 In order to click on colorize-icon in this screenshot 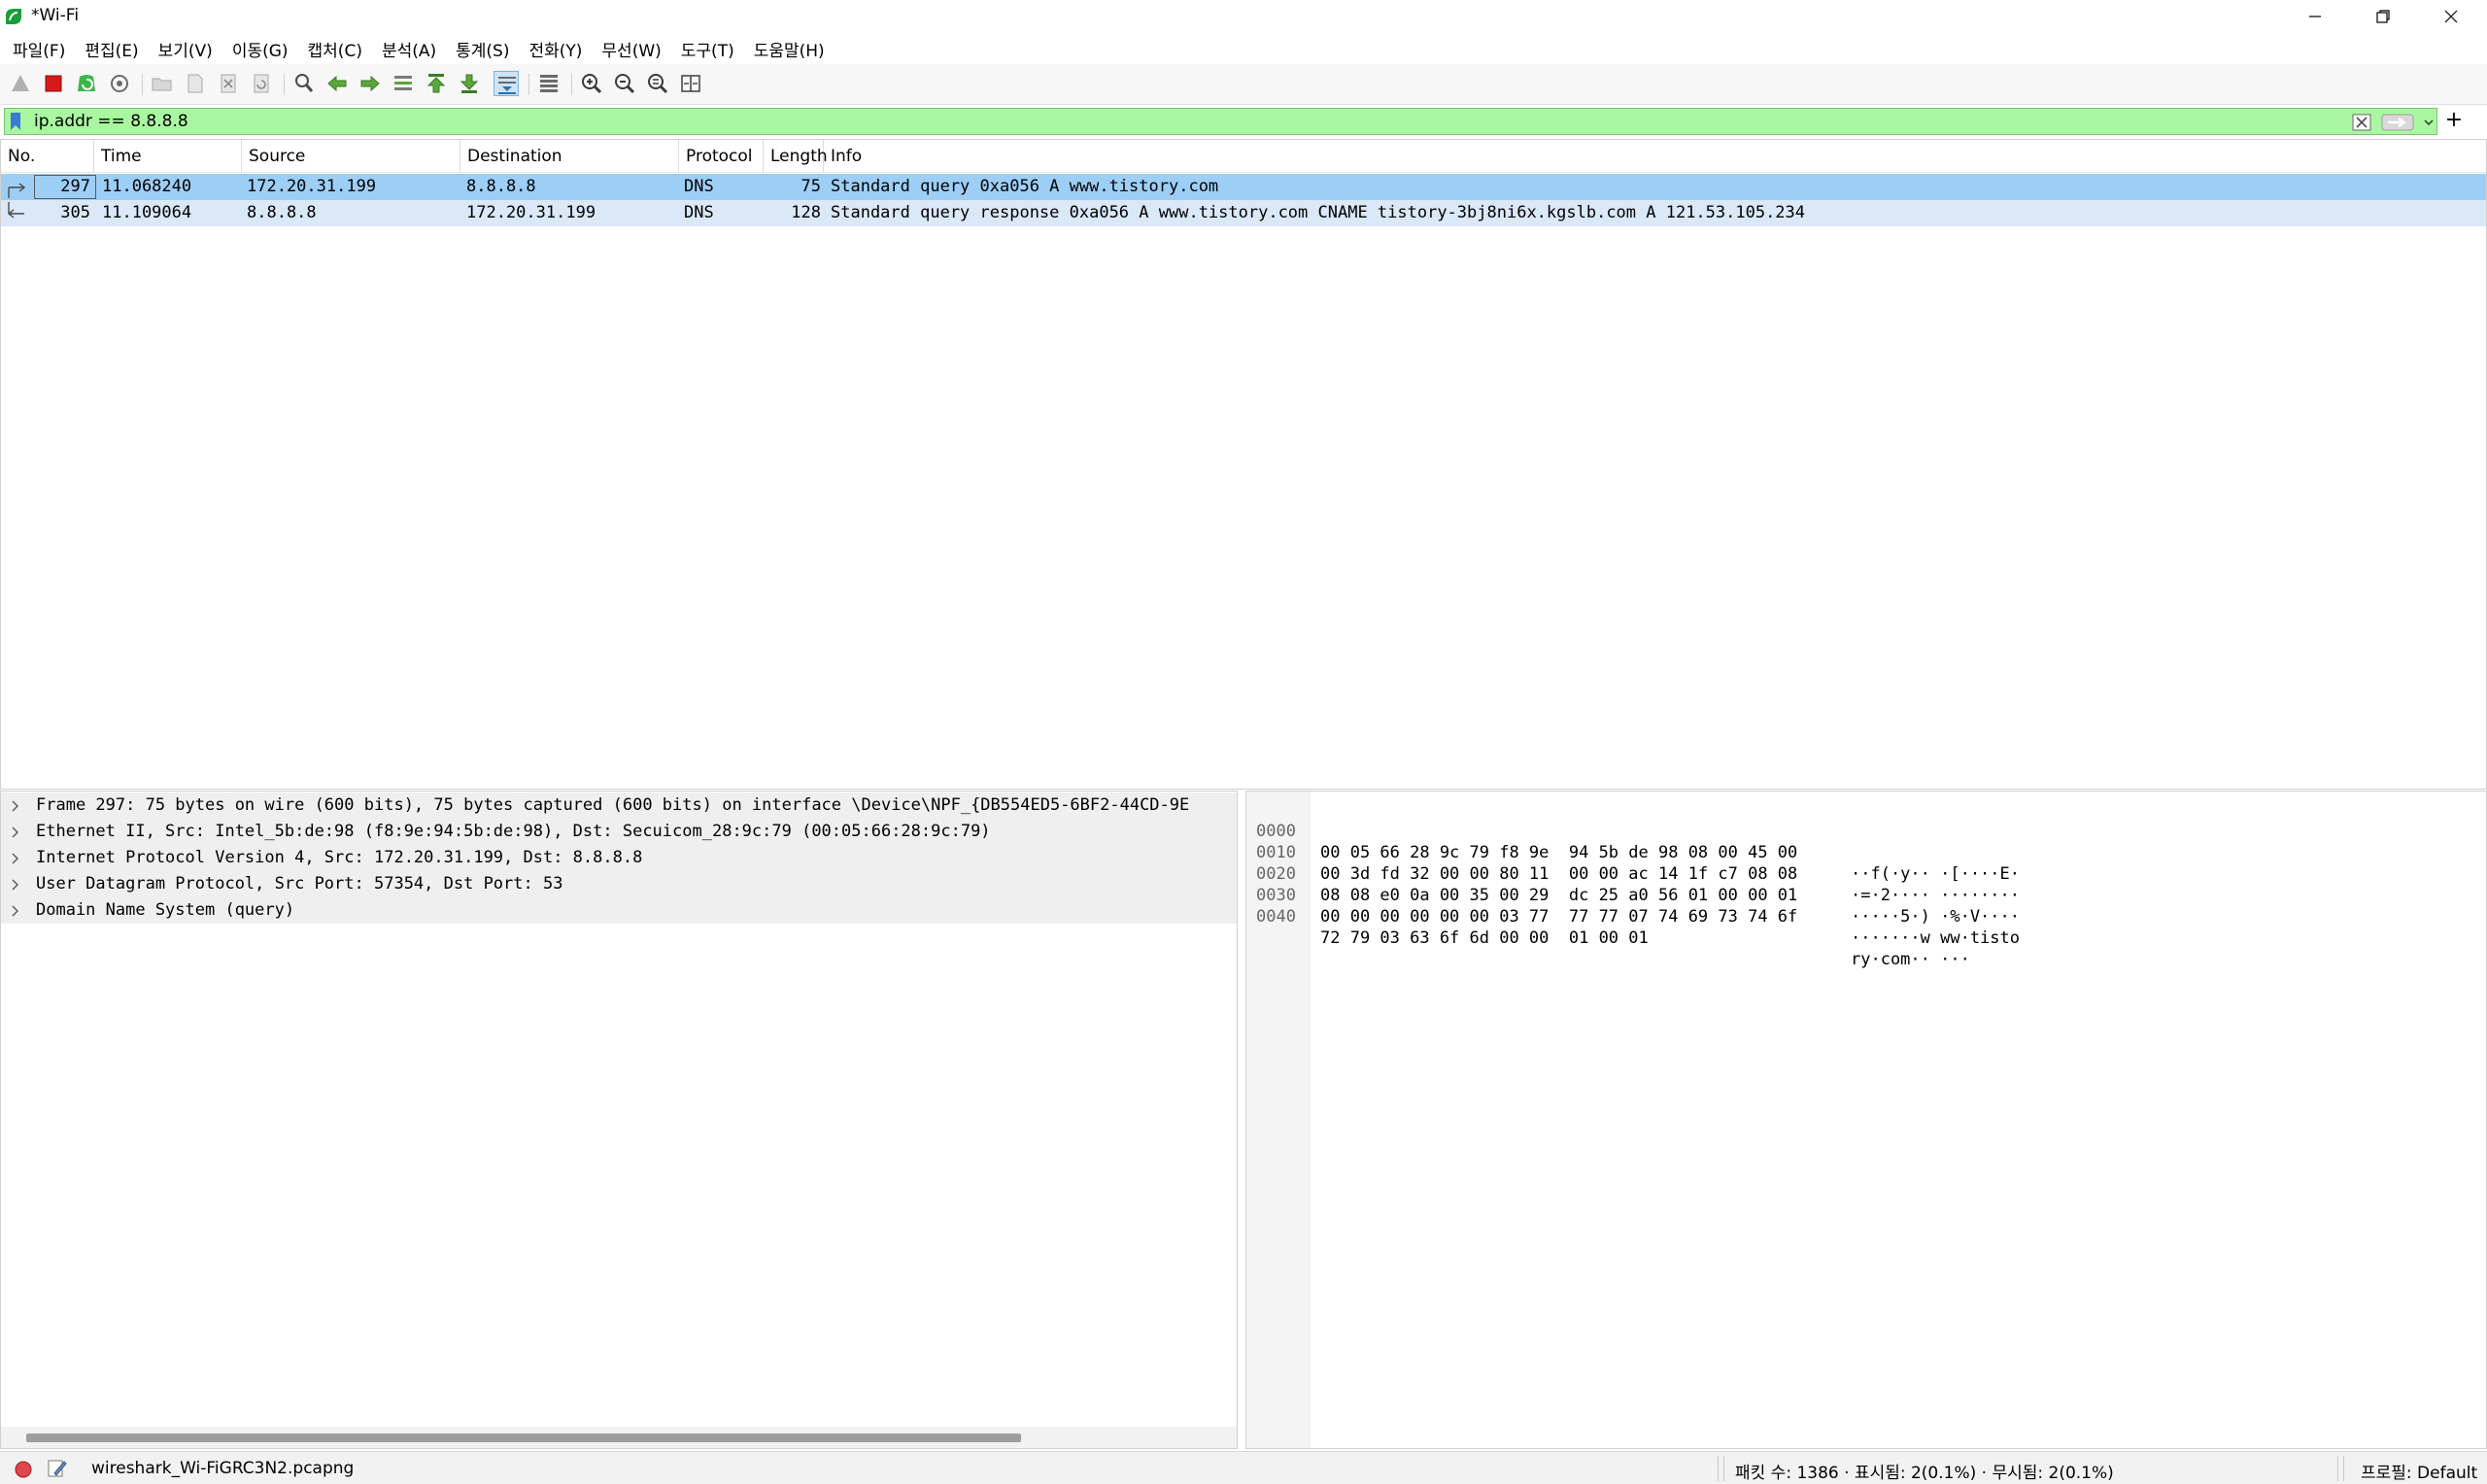, I will do `click(549, 84)`.